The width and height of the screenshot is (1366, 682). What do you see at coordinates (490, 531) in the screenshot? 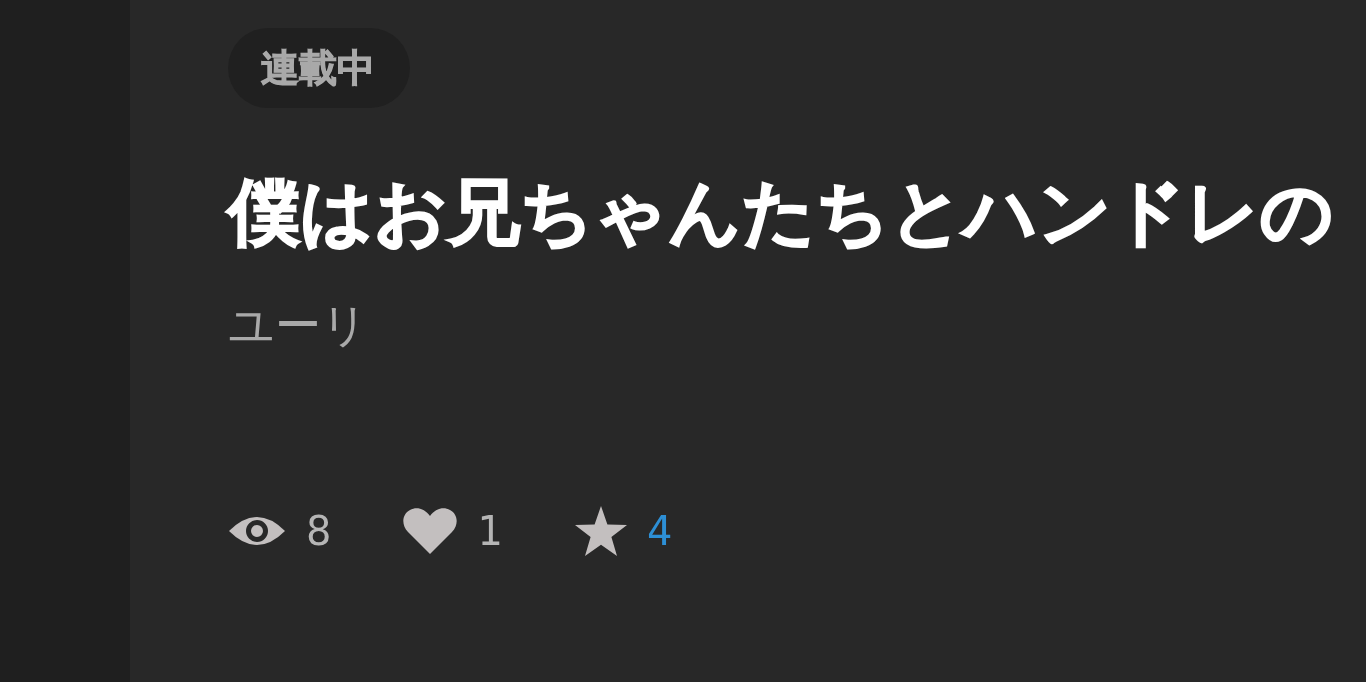
I see `stat-count: 1` at bounding box center [490, 531].